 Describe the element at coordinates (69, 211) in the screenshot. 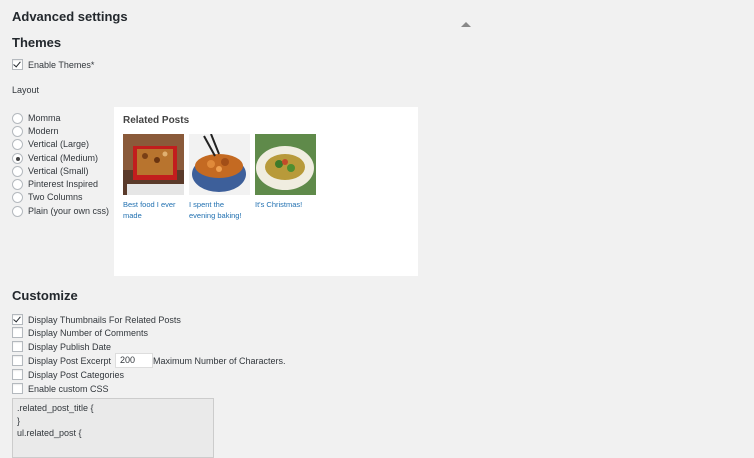

I see `layout-label-plain: Plain (your own css)` at that location.